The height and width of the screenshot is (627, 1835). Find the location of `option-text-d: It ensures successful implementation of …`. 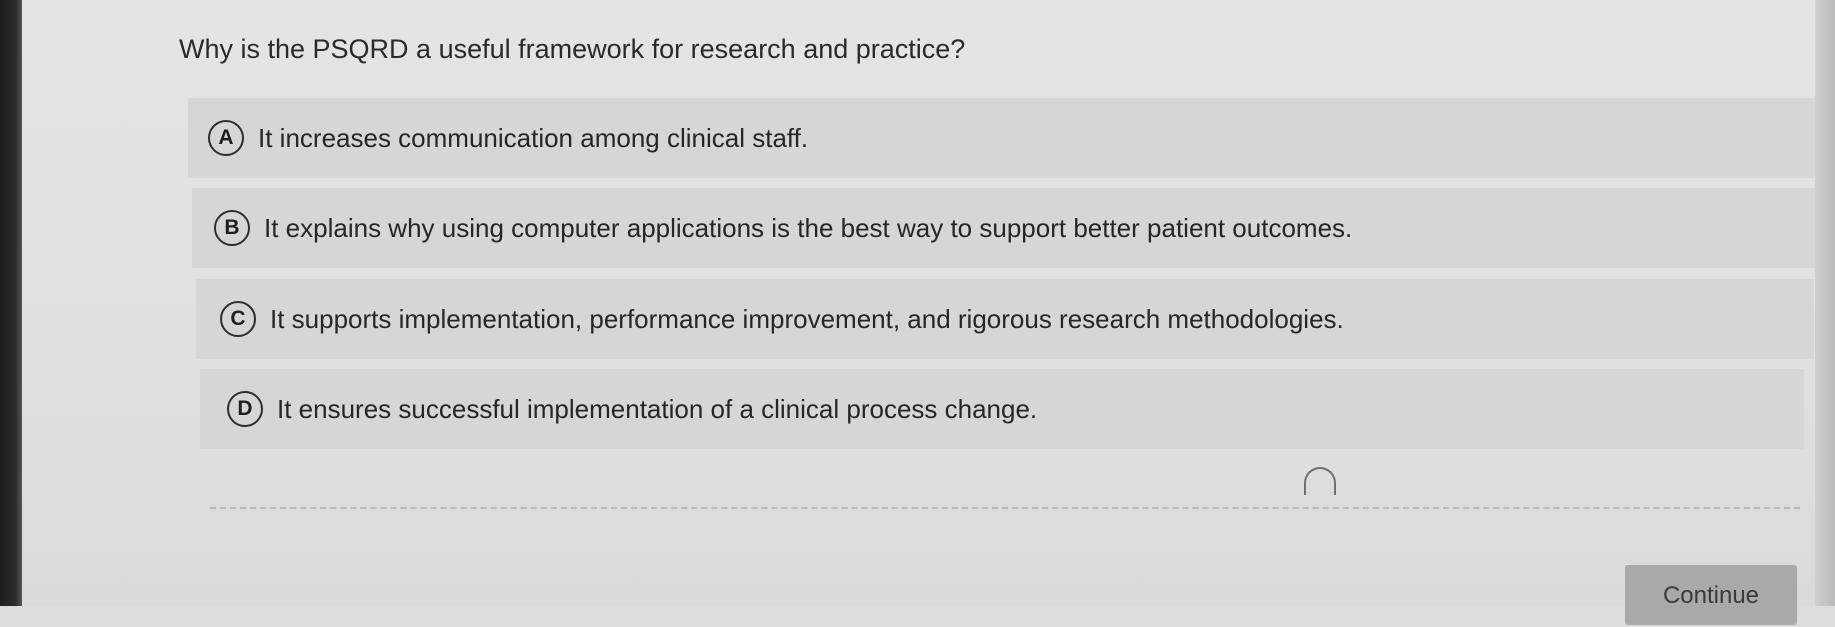

option-text-d: It ensures successful implementation of … is located at coordinates (657, 408).